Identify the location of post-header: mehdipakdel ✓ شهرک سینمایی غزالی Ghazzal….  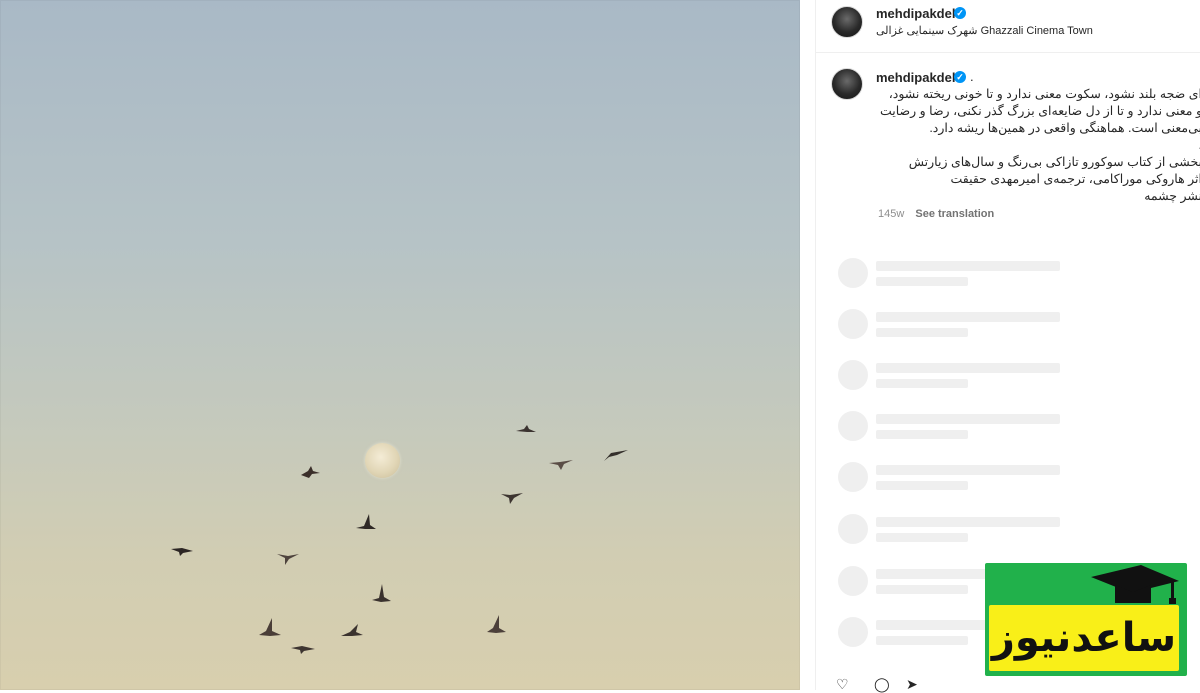
(1008, 26).